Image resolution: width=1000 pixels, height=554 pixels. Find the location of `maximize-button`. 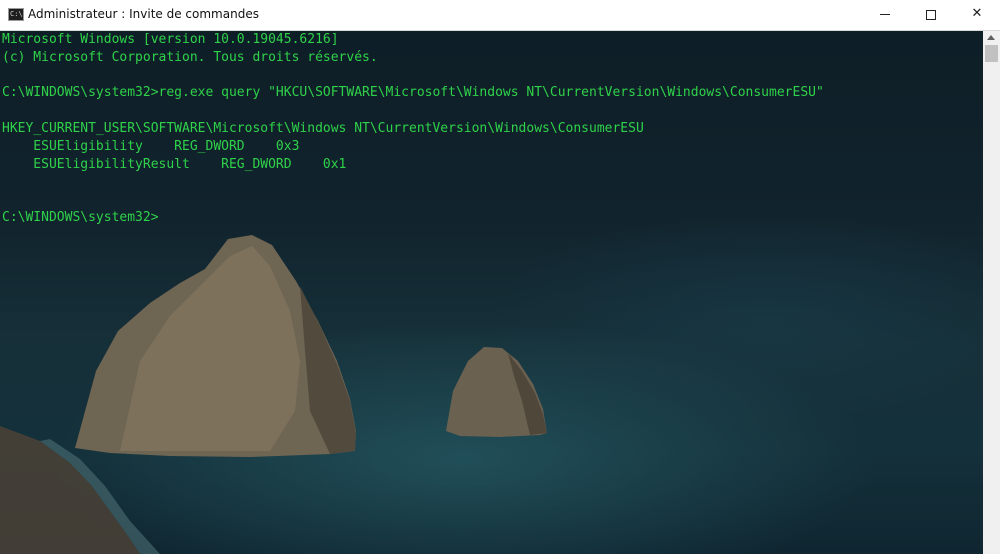

maximize-button is located at coordinates (931, 15).